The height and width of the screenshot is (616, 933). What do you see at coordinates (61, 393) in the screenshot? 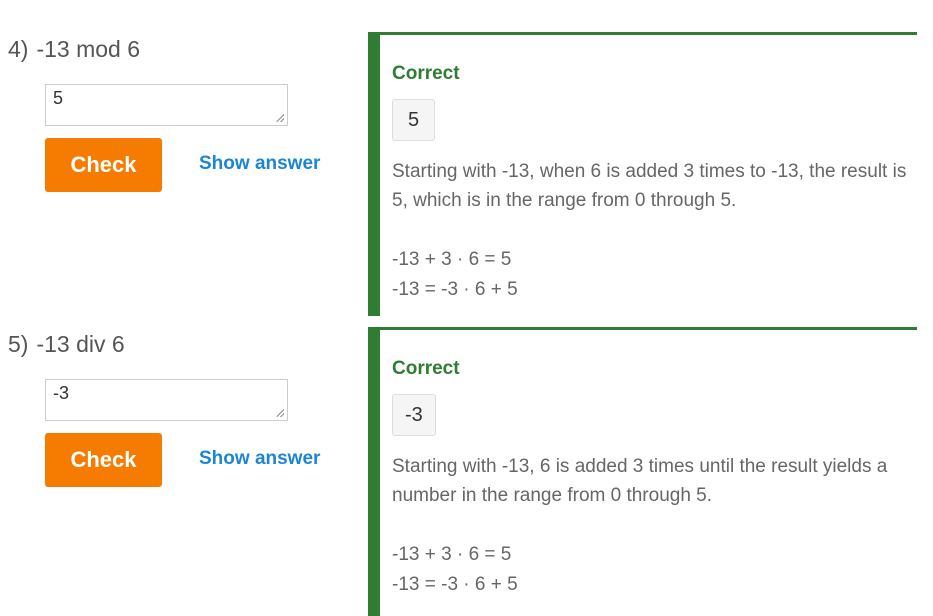
I see `answer-input-value: -3` at bounding box center [61, 393].